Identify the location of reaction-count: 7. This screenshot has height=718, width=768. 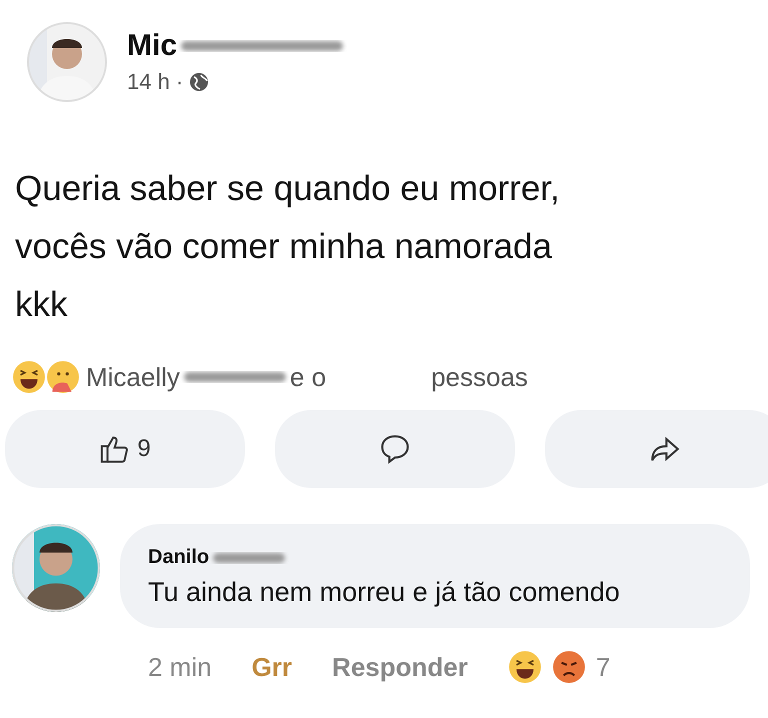
(603, 667).